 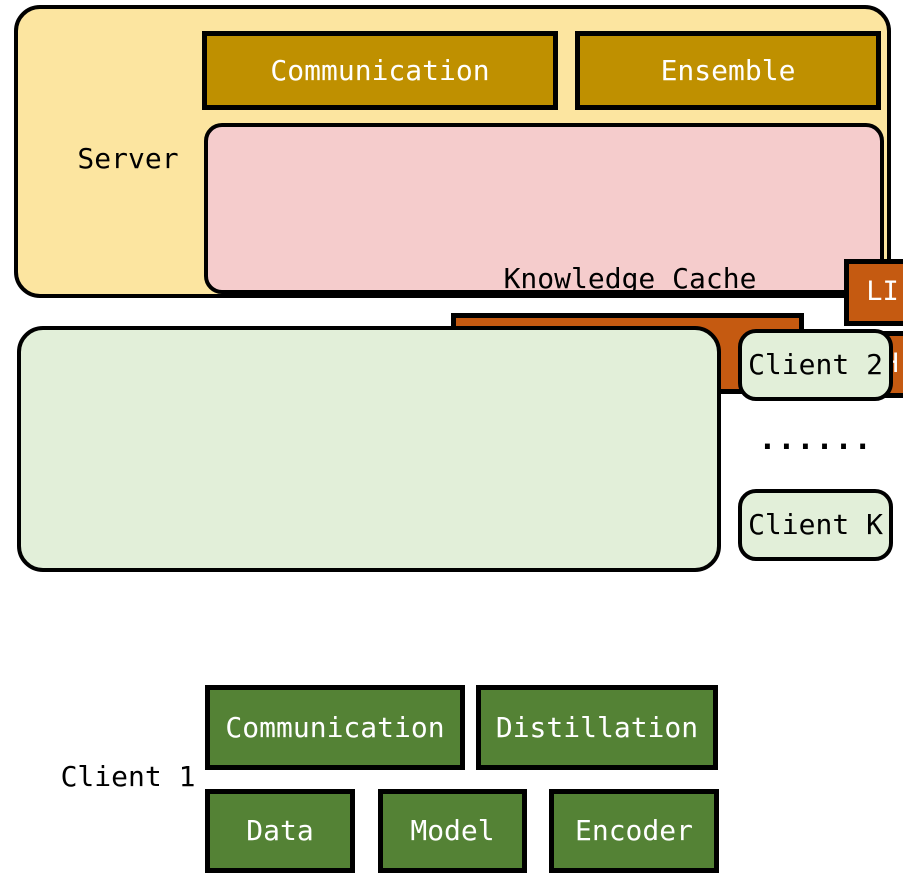 What do you see at coordinates (634, 831) in the screenshot?
I see `client-encoder-module: Encoder` at bounding box center [634, 831].